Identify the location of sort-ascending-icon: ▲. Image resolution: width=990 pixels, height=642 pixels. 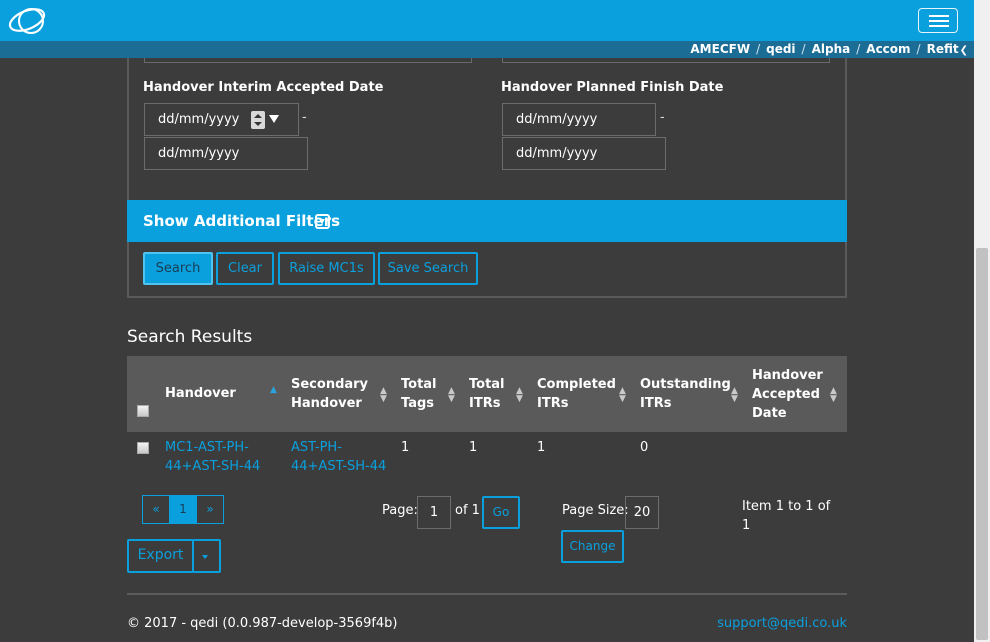
(273, 390).